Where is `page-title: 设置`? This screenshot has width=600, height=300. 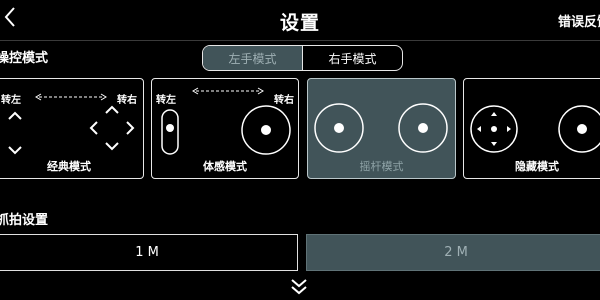
page-title: 设置 is located at coordinates (299, 23).